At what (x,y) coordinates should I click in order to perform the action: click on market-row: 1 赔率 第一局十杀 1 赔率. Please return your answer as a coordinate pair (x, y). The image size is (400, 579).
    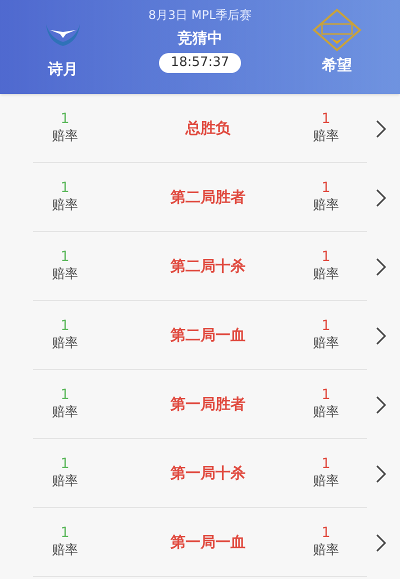
    Looking at the image, I should click on (200, 473).